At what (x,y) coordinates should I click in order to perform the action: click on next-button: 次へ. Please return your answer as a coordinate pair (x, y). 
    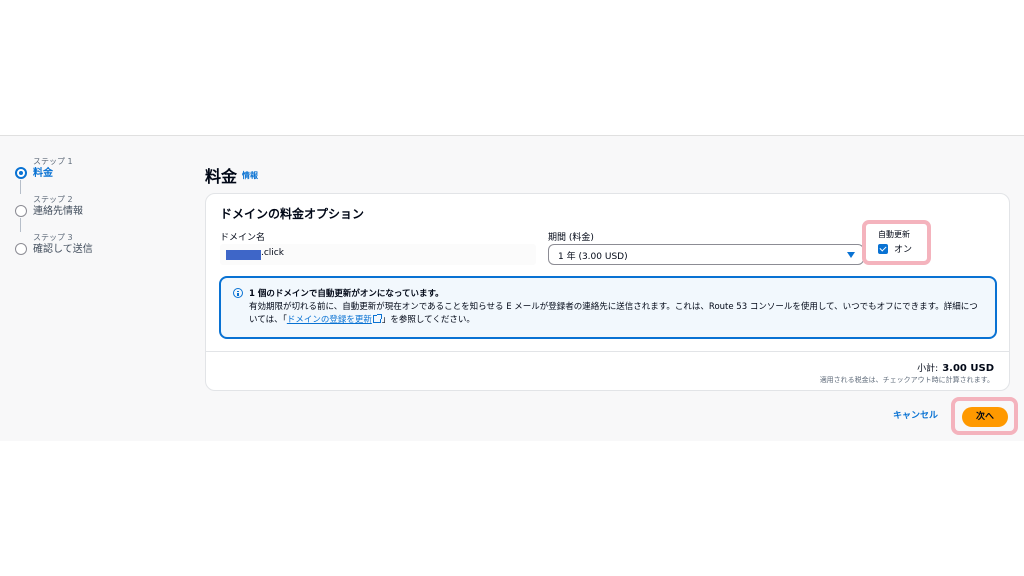
    Looking at the image, I should click on (985, 417).